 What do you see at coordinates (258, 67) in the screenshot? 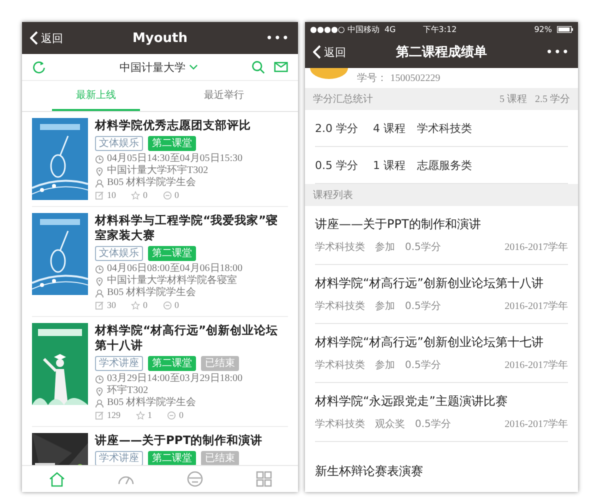
I see `search-icon` at bounding box center [258, 67].